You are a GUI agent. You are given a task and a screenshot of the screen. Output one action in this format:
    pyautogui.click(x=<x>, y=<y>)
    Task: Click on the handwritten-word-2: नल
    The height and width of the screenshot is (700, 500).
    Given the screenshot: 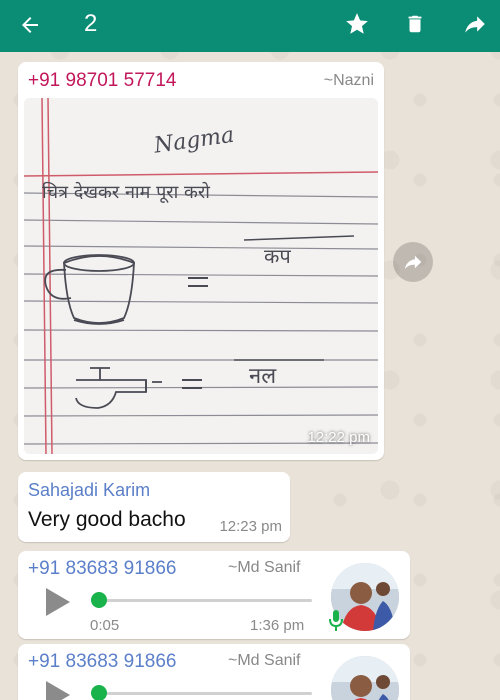 What is the action you would take?
    pyautogui.click(x=263, y=376)
    